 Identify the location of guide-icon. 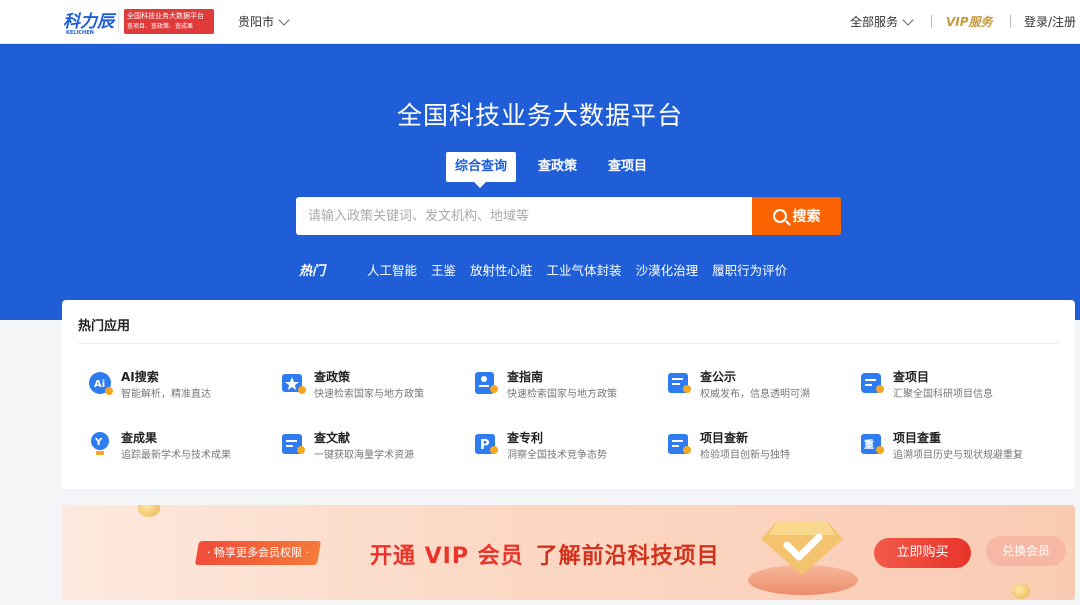
(486, 383).